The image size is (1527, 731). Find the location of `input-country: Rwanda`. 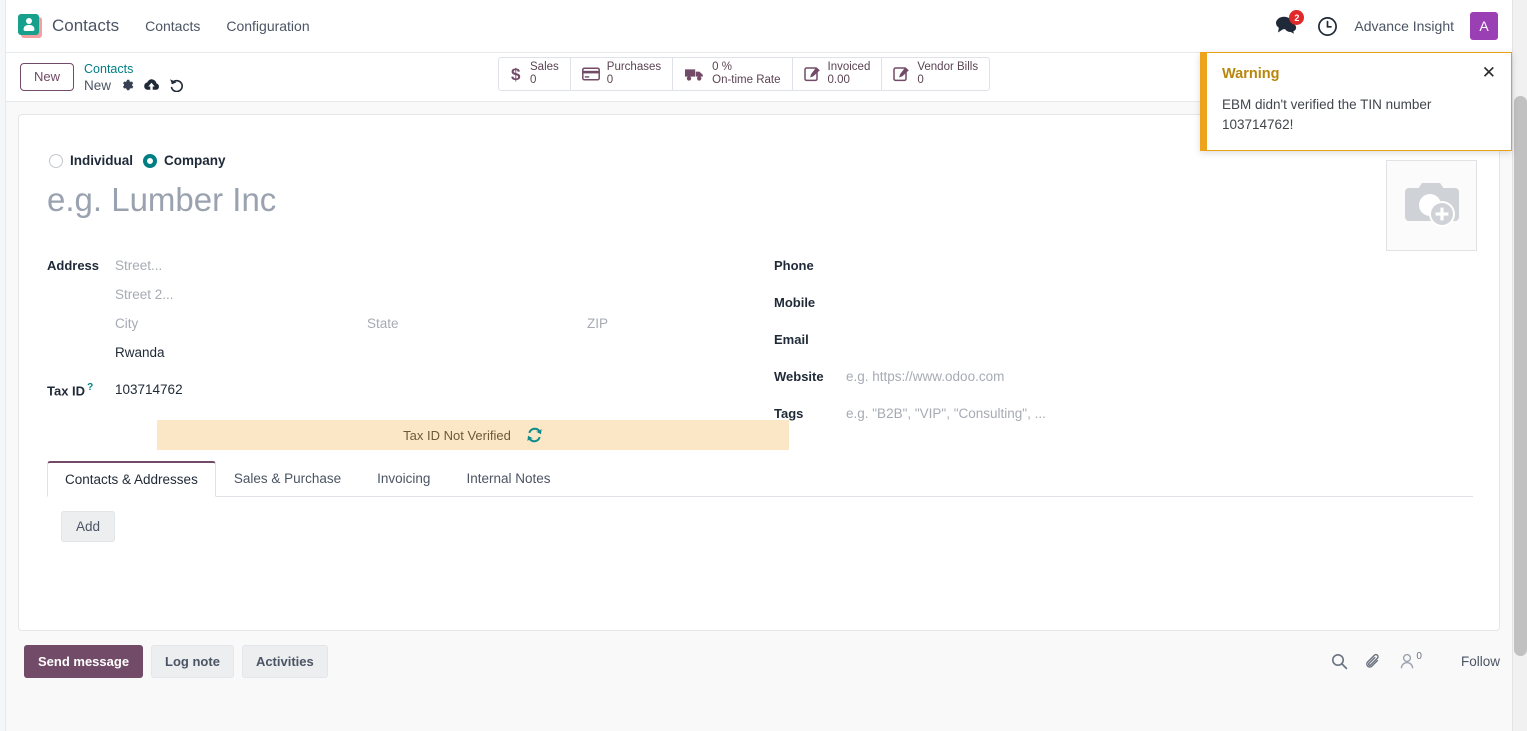

input-country: Rwanda is located at coordinates (140, 351).